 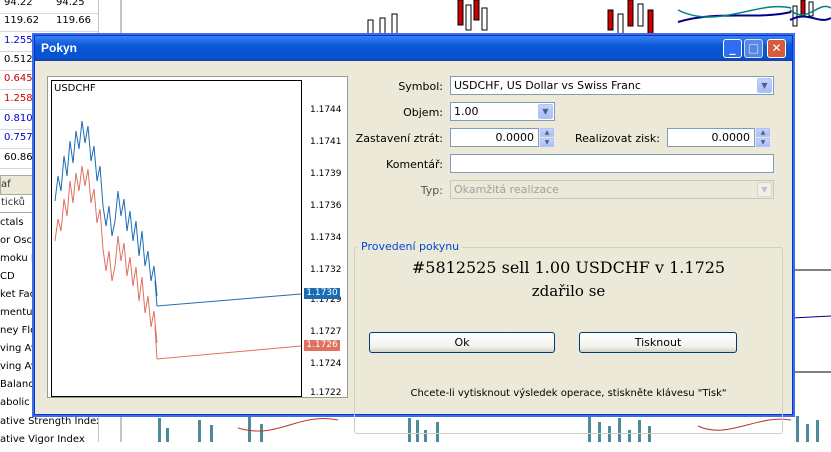 I want to click on comment-input, so click(x=612, y=163).